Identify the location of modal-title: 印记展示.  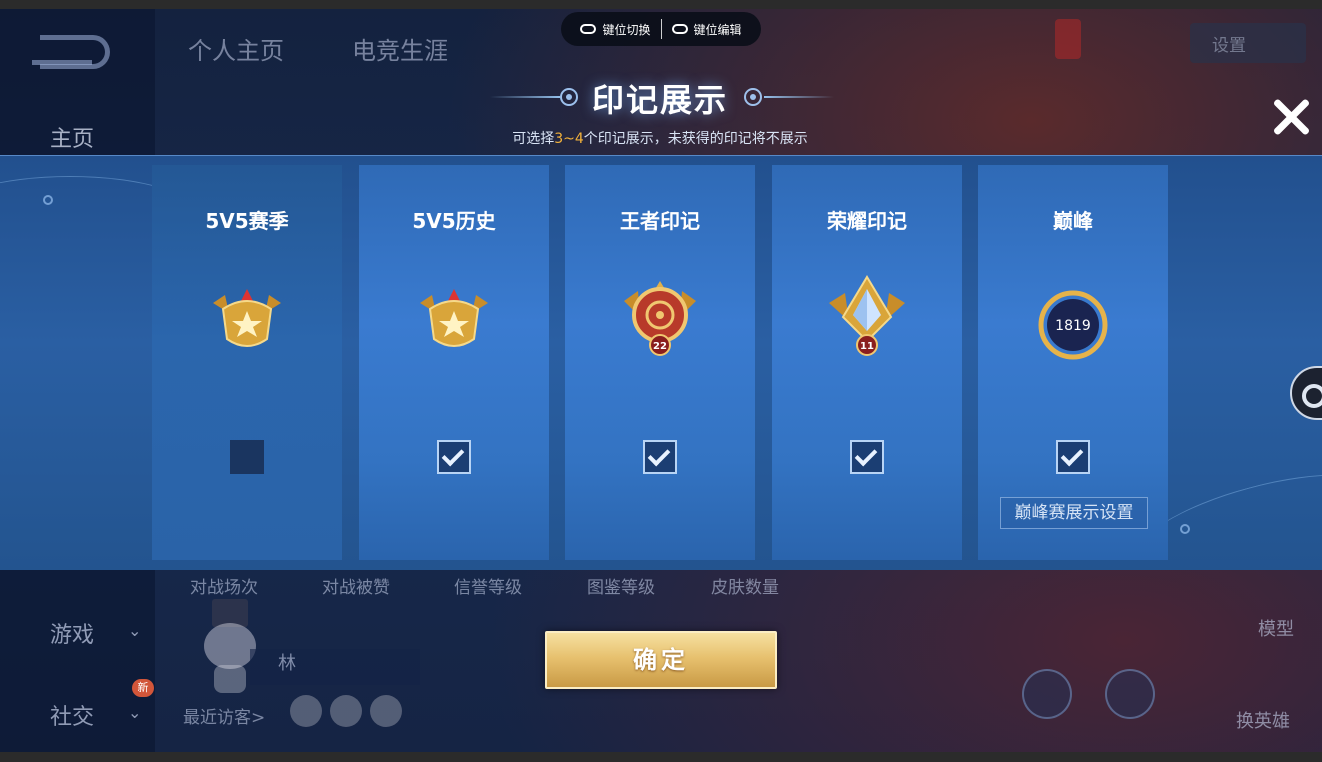
(659, 100).